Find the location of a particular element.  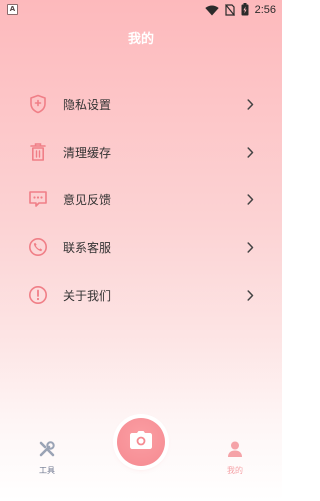

menu-item-privacy-settings: 隐私设置 is located at coordinates (141, 104).